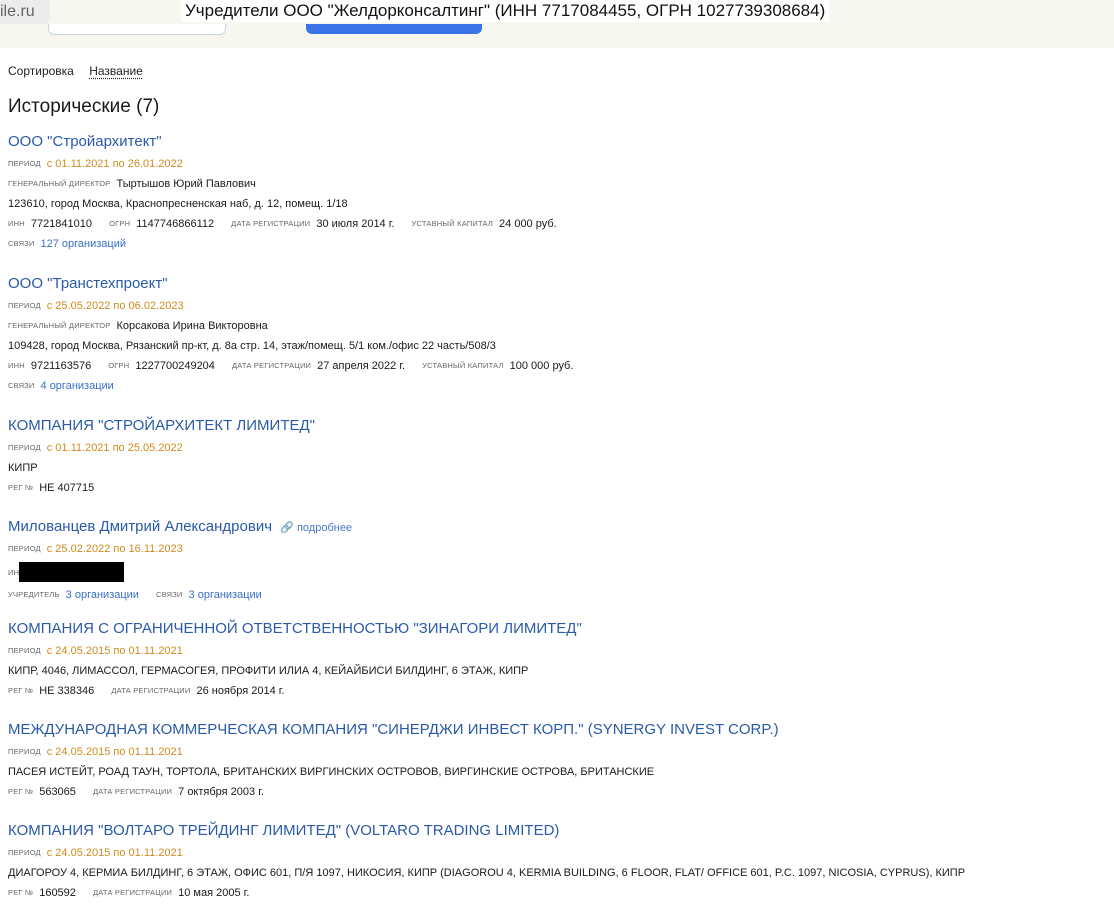 The height and width of the screenshot is (914, 1114). I want to click on ogrn-value: 1227700249204, so click(175, 366).